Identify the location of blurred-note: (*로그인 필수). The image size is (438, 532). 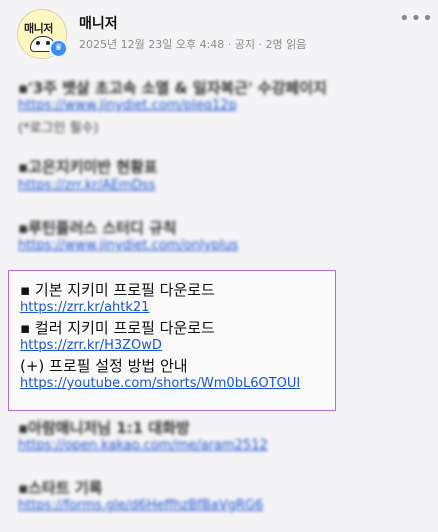
(58, 128).